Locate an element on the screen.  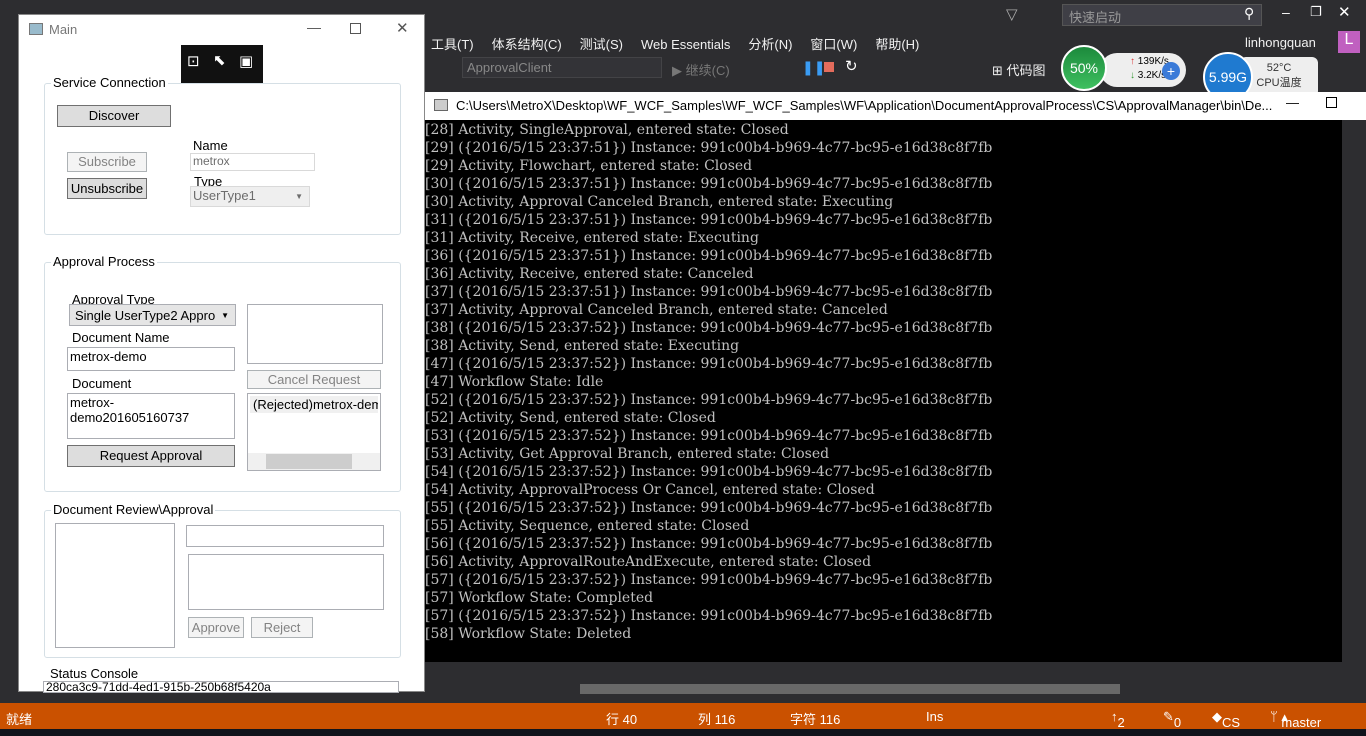
document-name-input: metrox-demo is located at coordinates (151, 359).